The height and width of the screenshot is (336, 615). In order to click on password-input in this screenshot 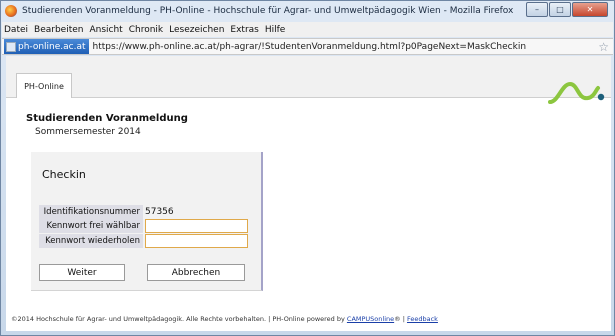, I will do `click(196, 226)`.